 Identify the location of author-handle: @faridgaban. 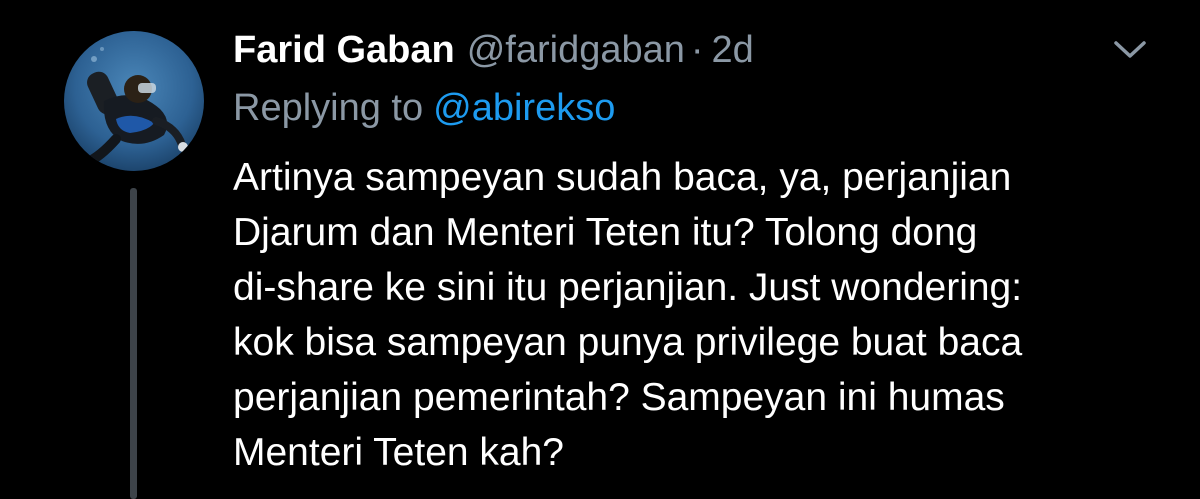
(576, 50).